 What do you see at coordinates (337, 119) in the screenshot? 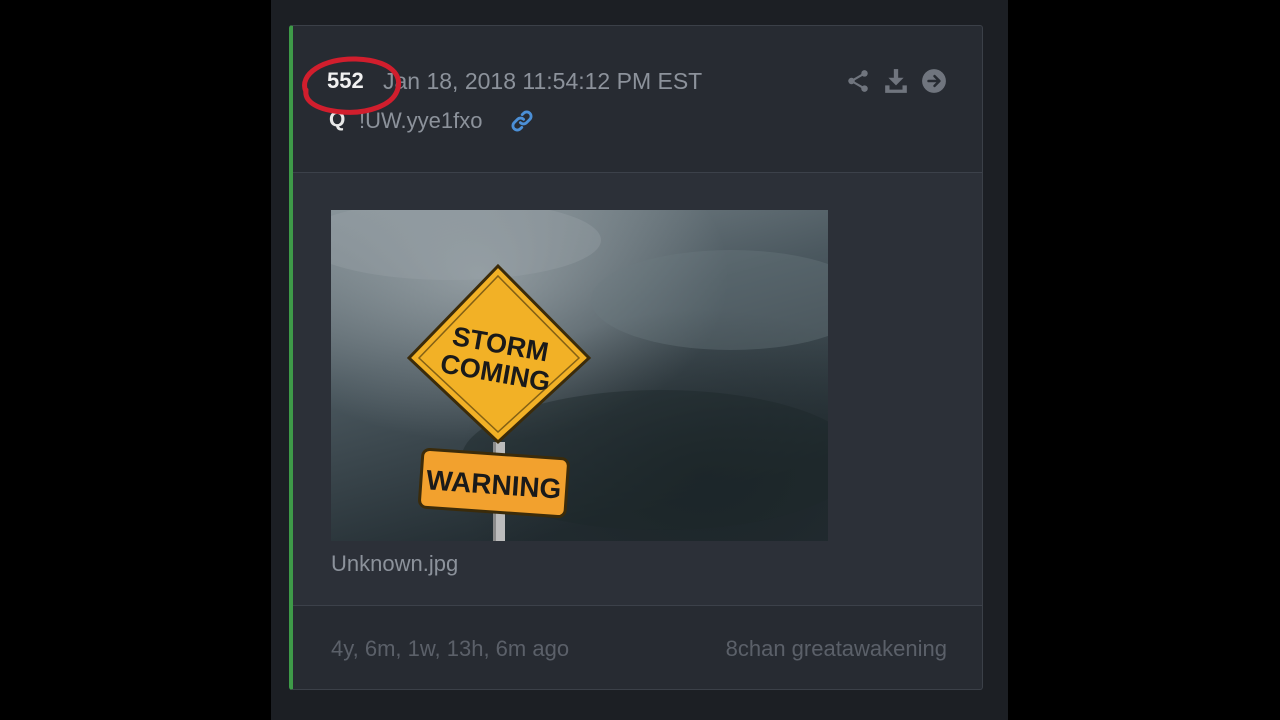
I see `author-name: Q` at bounding box center [337, 119].